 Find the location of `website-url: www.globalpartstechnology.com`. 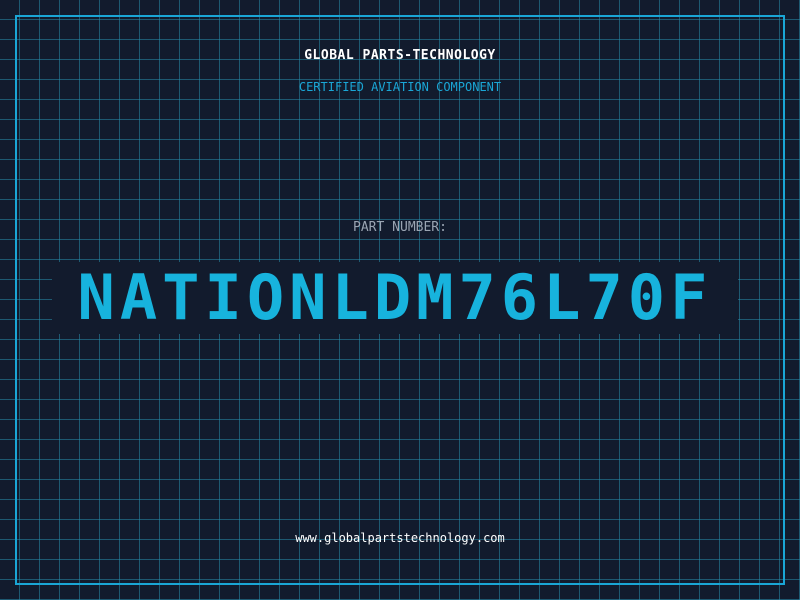

website-url: www.globalpartstechnology.com is located at coordinates (400, 538).